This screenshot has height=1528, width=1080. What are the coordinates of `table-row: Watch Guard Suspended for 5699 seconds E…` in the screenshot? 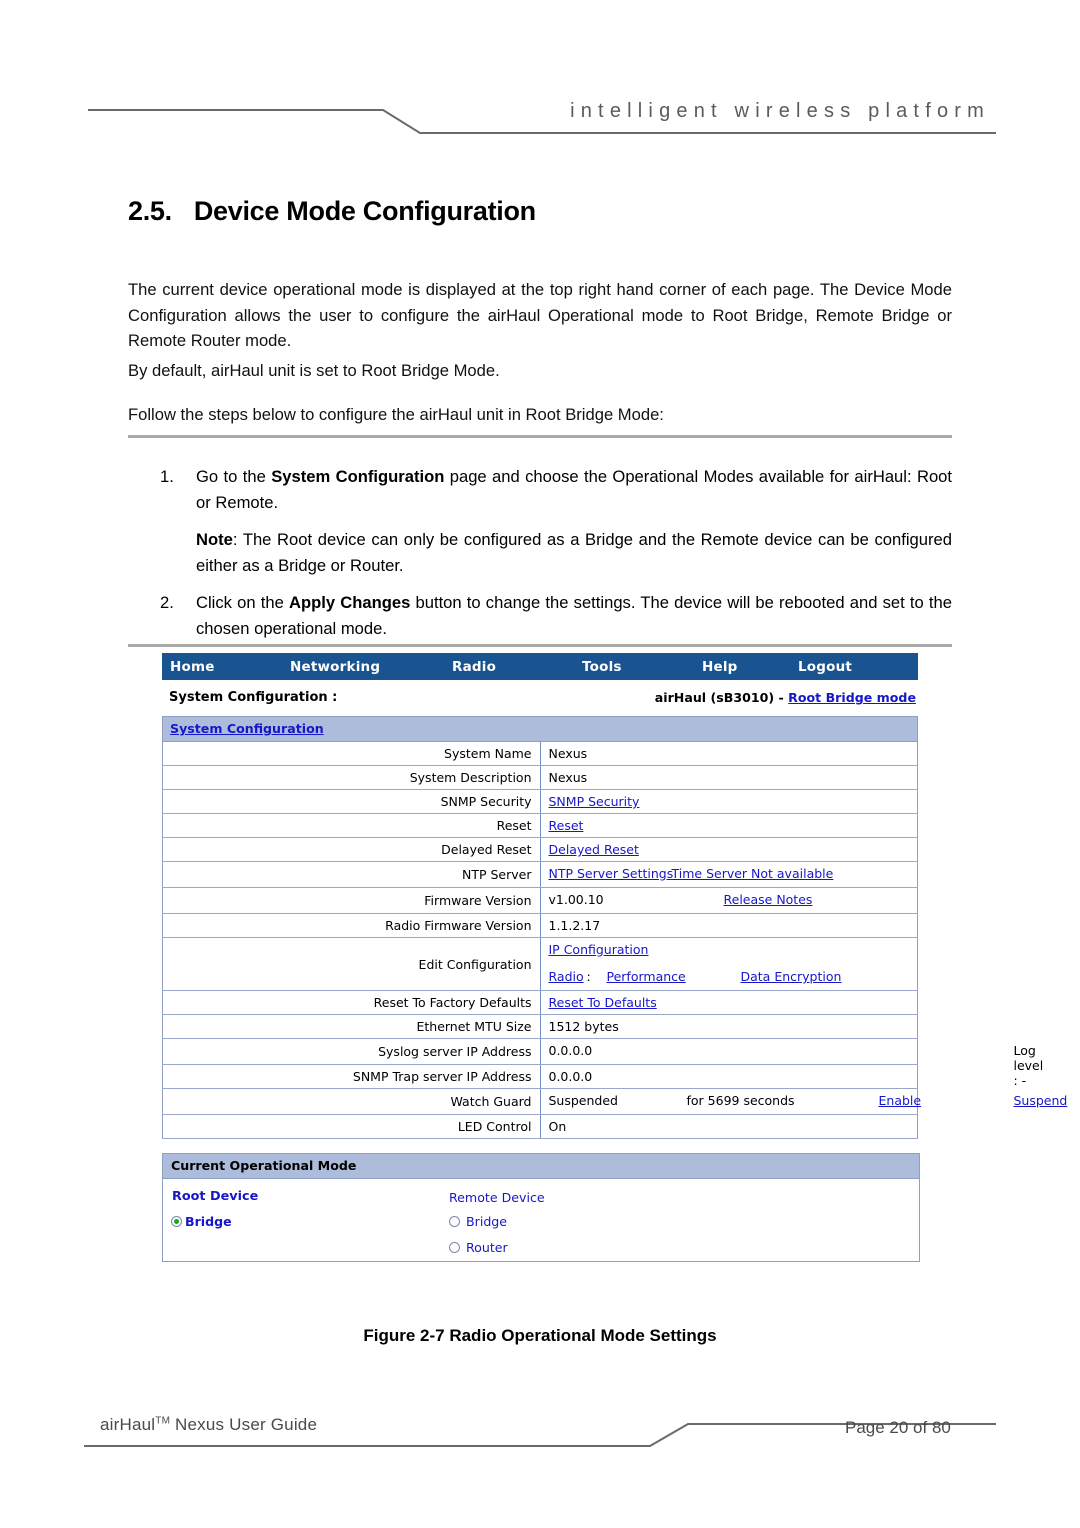 It's located at (614, 1101).